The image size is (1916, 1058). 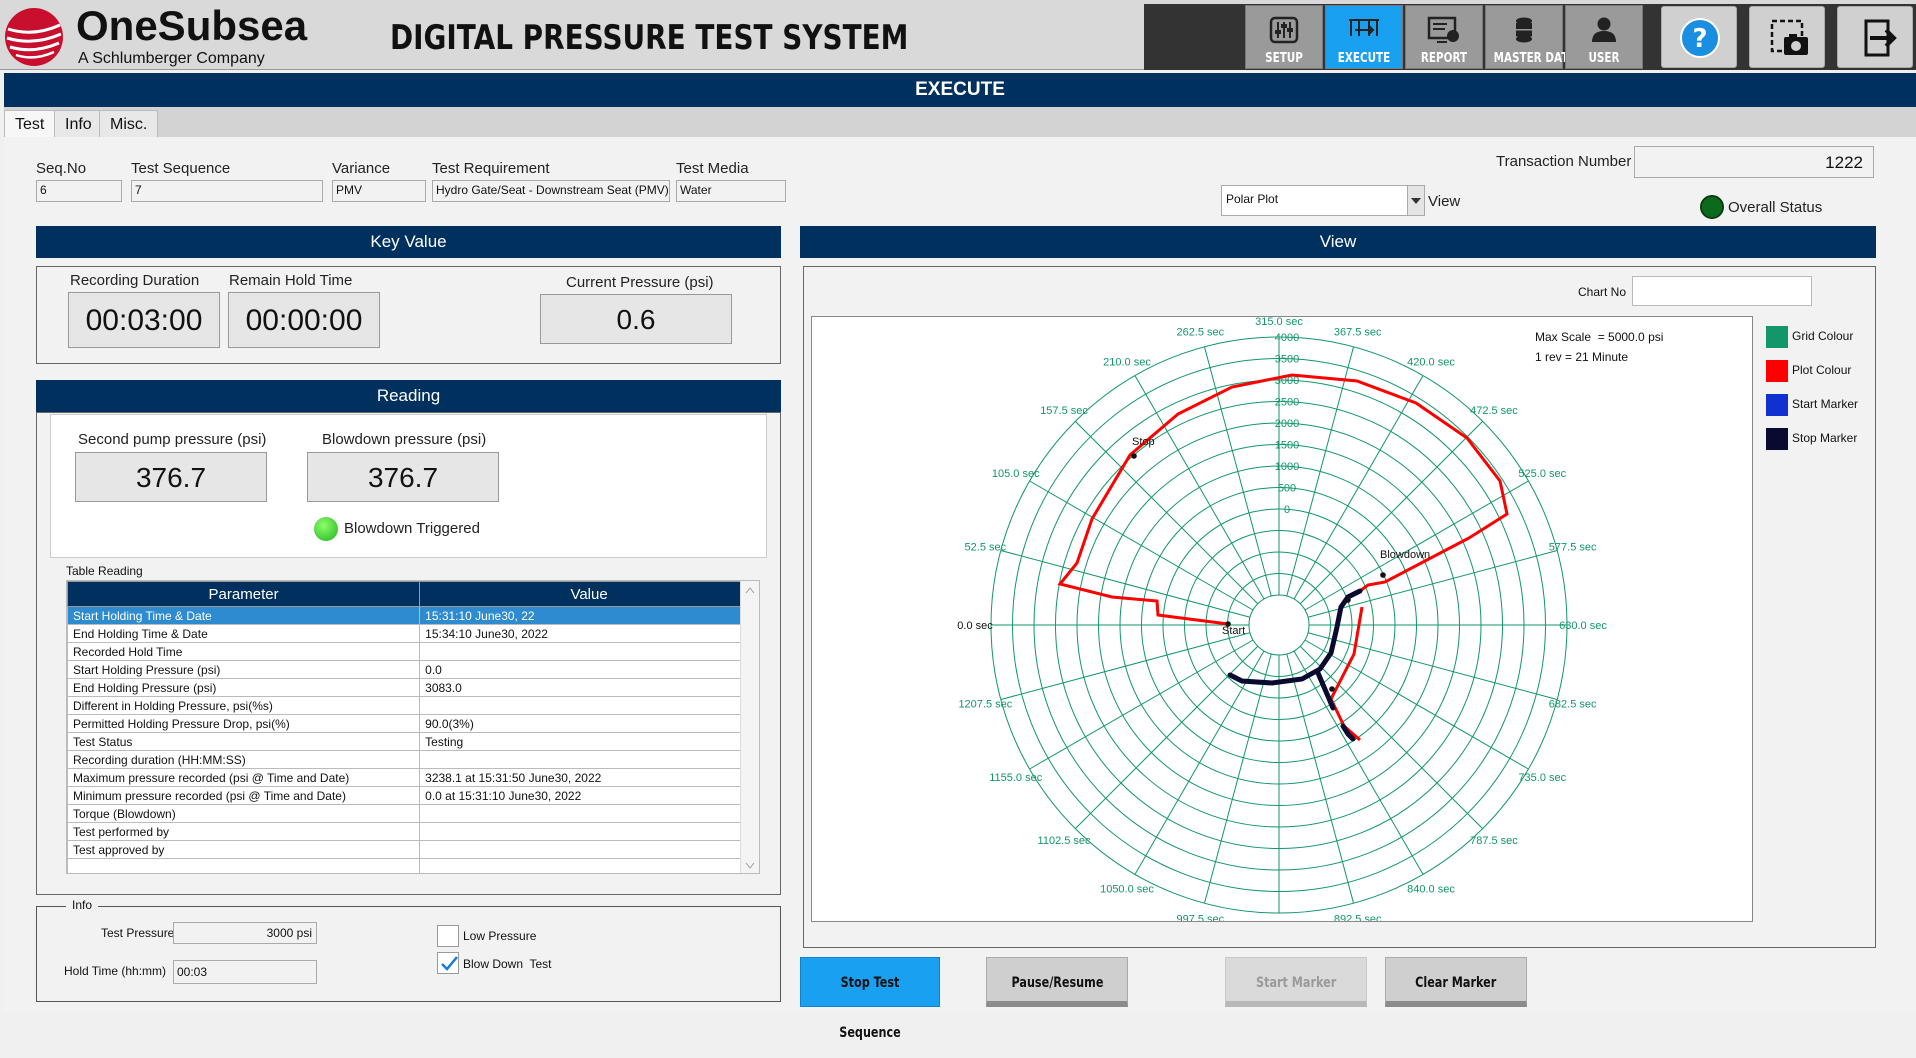 I want to click on value-cell: 15:34:10 June30, 2022, so click(x=589, y=633).